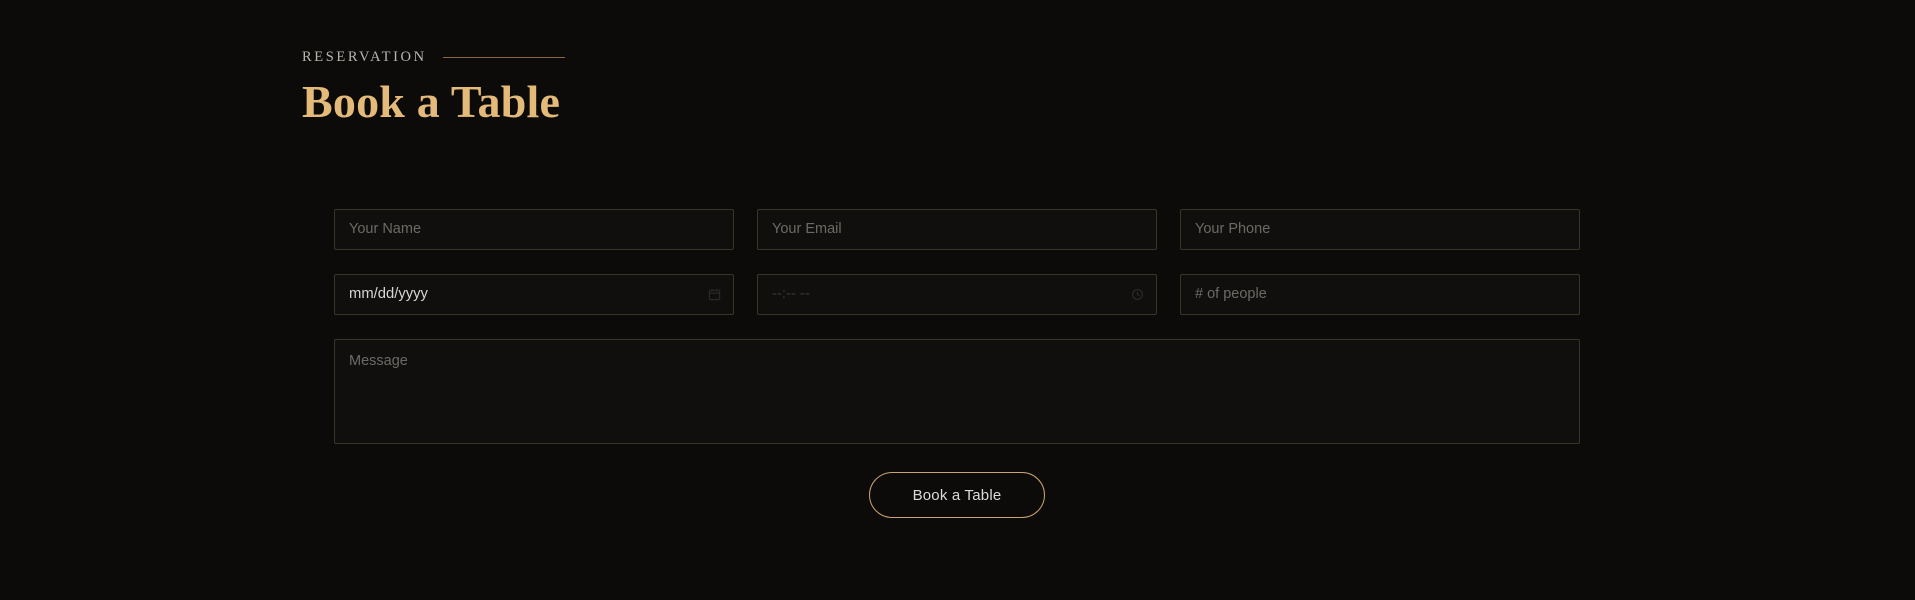  I want to click on field-cell-time: --:-- --, so click(957, 294).